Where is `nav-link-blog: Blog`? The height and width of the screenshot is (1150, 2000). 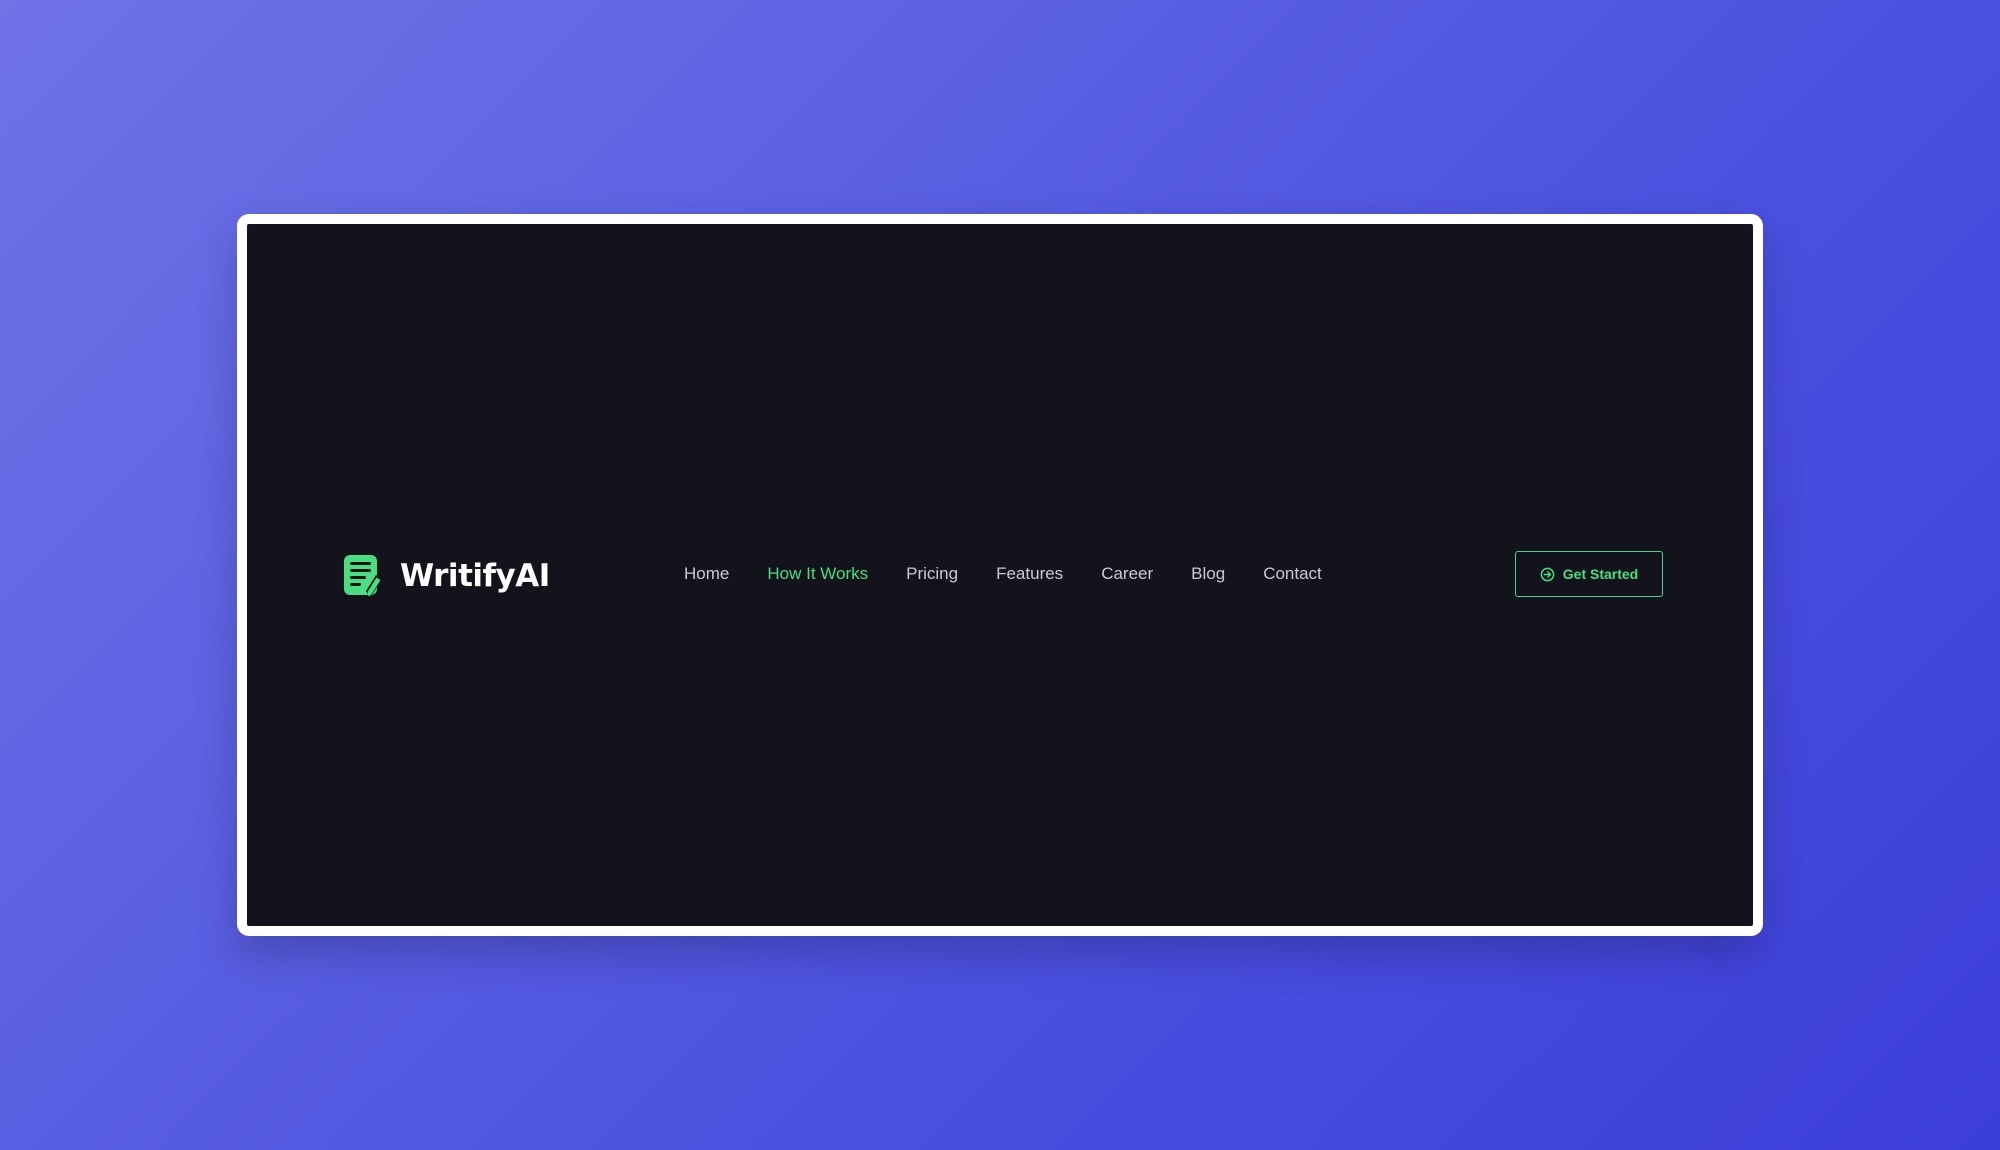 nav-link-blog: Blog is located at coordinates (1208, 574).